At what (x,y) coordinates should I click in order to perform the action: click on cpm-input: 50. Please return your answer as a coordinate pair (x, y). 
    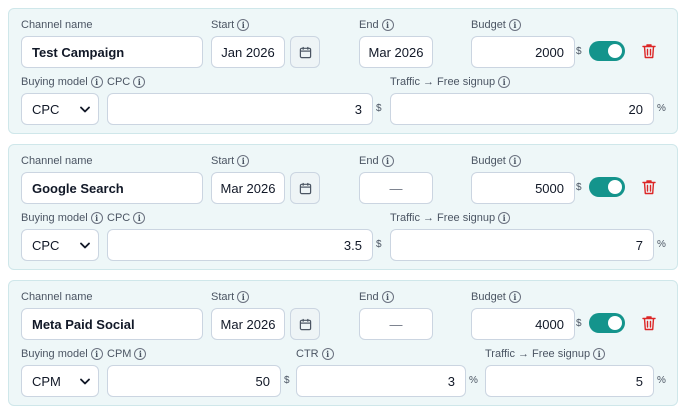
    Looking at the image, I should click on (194, 381).